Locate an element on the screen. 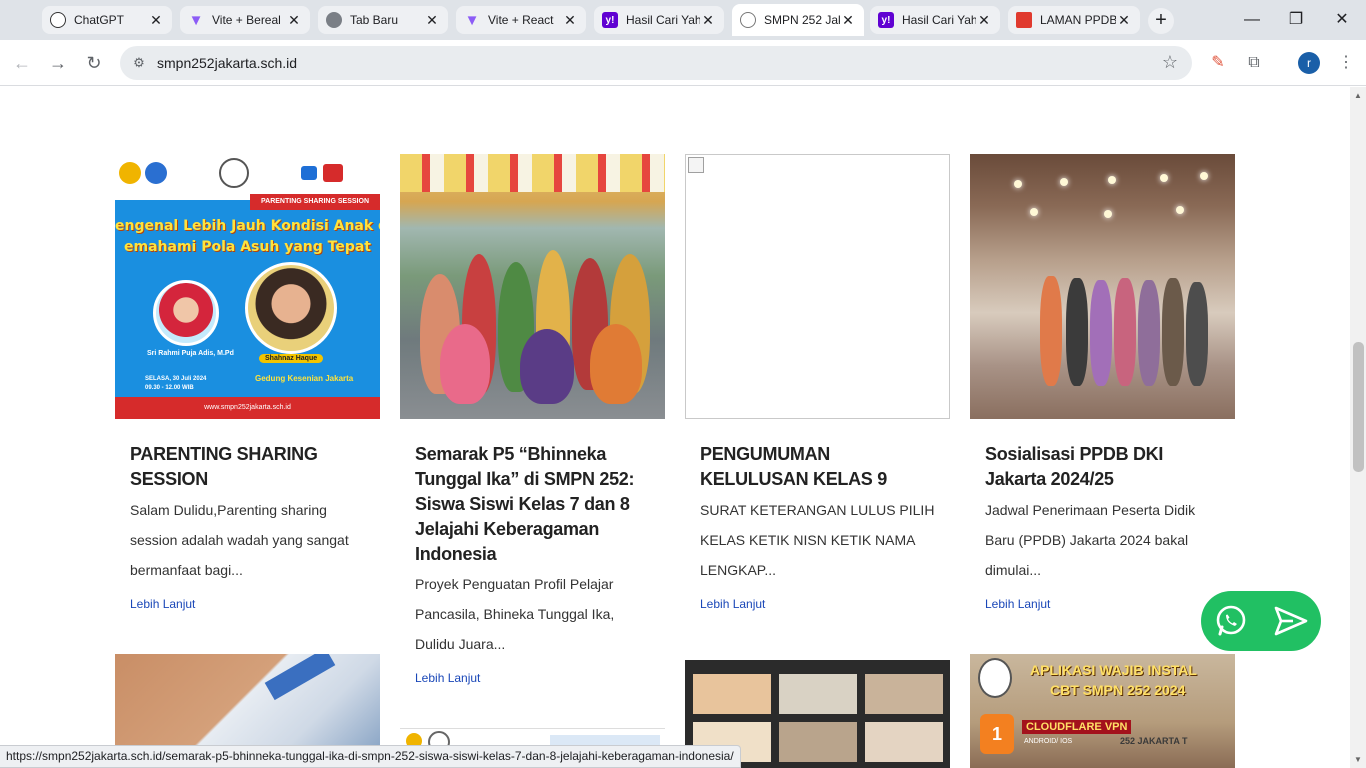 Image resolution: width=1366 pixels, height=768 pixels. tab-yahoo-2: y! Hasil Cari Yahoo ✕ is located at coordinates (935, 20).